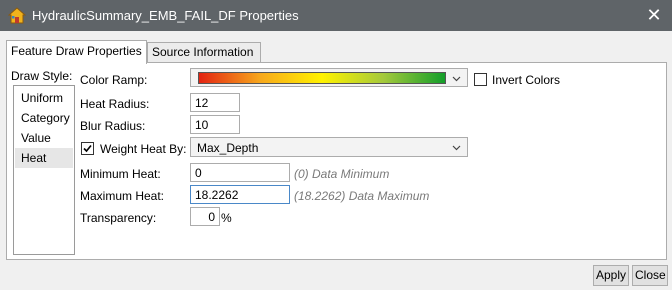  I want to click on window-title: HydraulicSummary_EMB_FAIL_DF Properties, so click(165, 15).